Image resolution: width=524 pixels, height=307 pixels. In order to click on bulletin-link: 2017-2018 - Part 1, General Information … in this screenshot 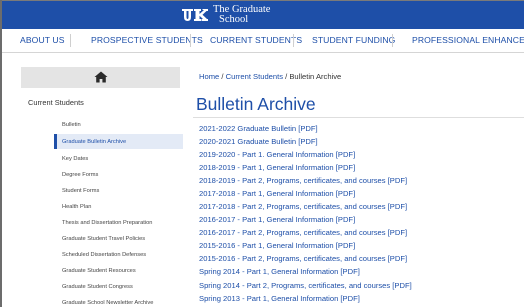, I will do `click(277, 193)`.